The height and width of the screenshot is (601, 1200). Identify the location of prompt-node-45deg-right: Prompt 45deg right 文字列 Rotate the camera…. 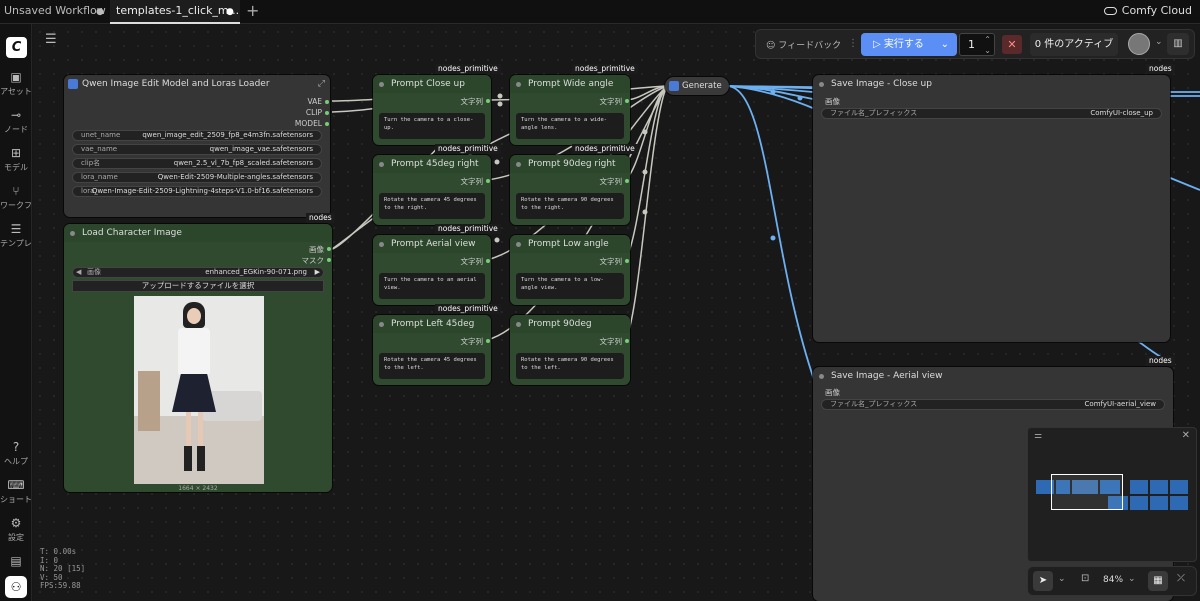
(432, 190).